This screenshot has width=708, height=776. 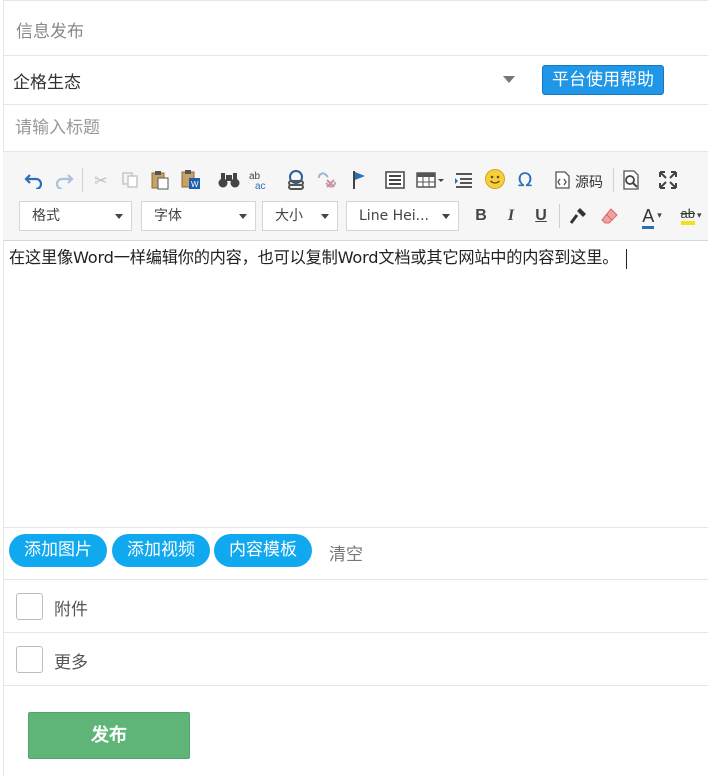 I want to click on copy-icon, so click(x=130, y=180).